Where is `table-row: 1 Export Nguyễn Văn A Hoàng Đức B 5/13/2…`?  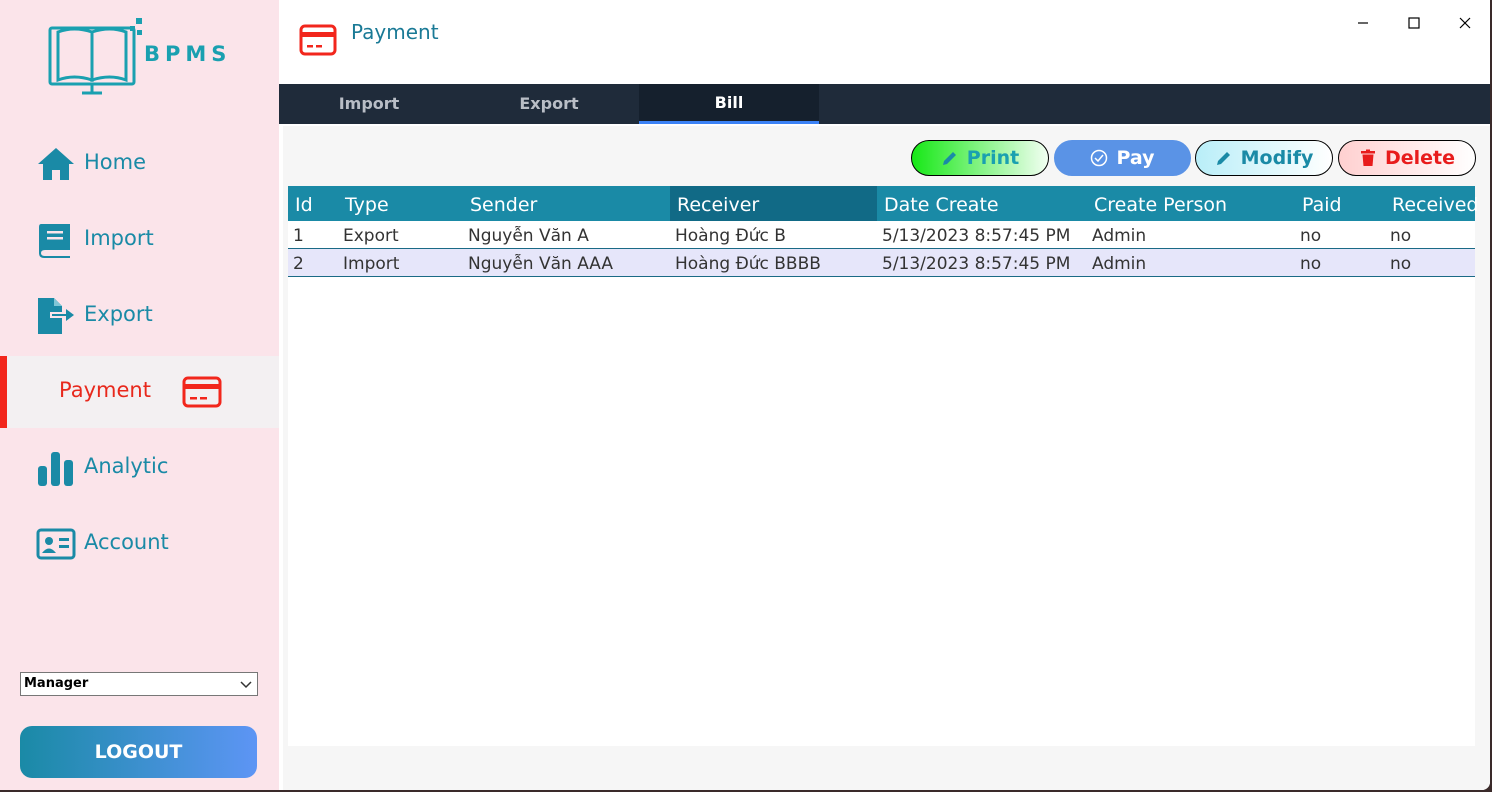 table-row: 1 Export Nguyễn Văn A Hoàng Đức B 5/13/2… is located at coordinates (881, 235).